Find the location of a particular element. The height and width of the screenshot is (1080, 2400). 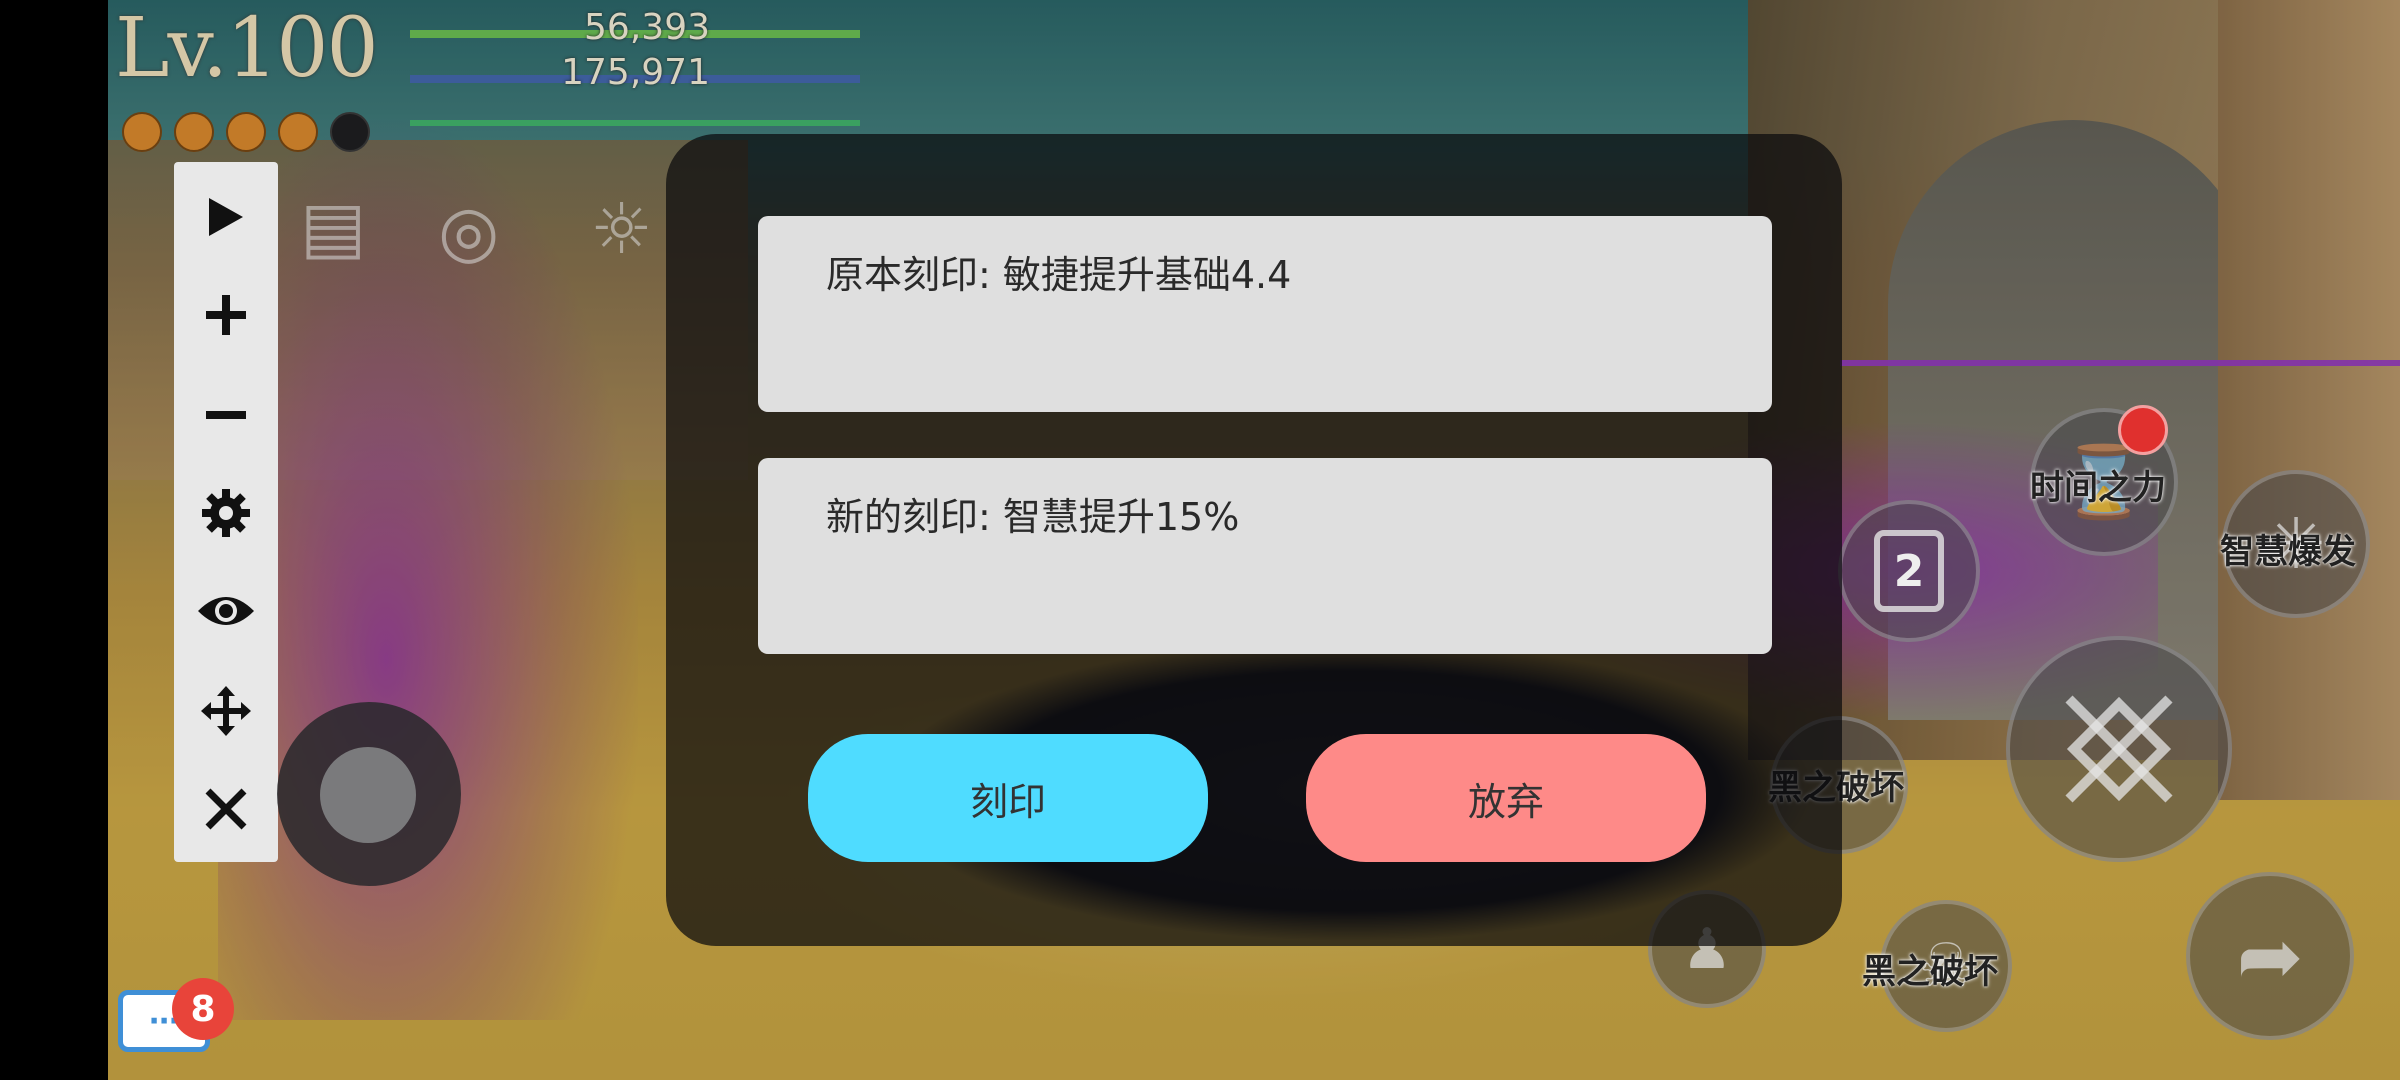

move-icon is located at coordinates (226, 711).